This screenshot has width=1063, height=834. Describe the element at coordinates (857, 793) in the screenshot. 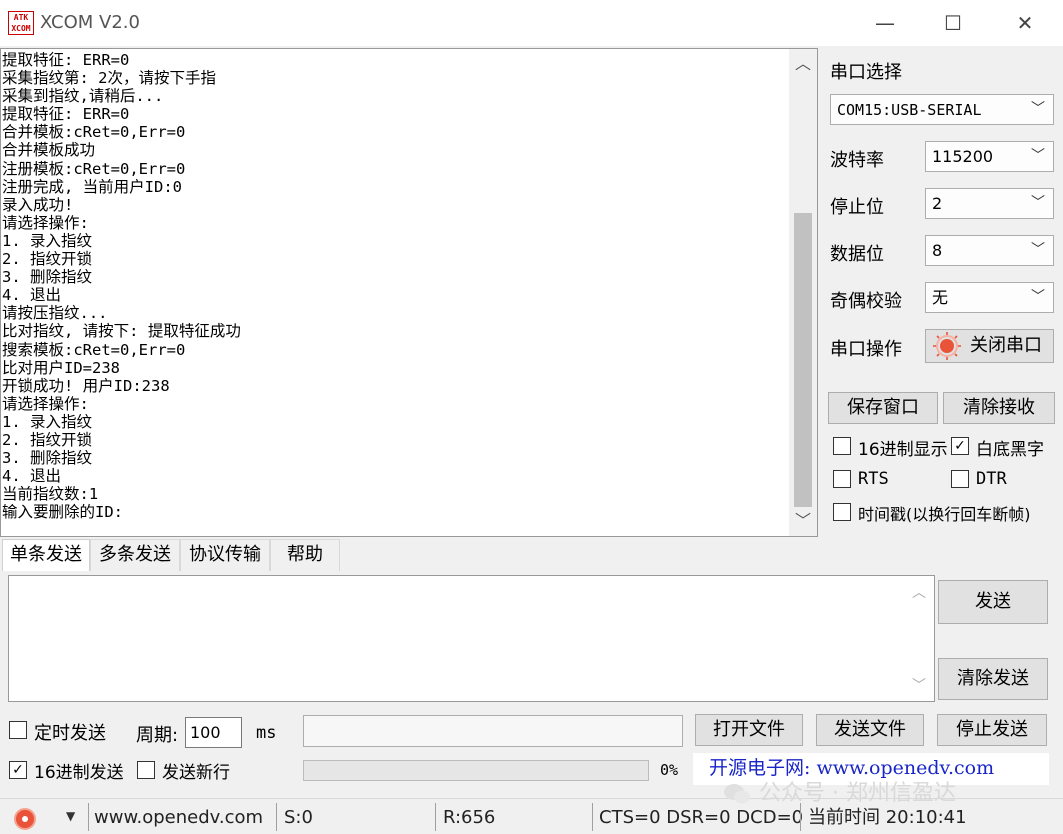

I see `wechat-watermark-text: 公众号 · 郑州信盈达` at that location.